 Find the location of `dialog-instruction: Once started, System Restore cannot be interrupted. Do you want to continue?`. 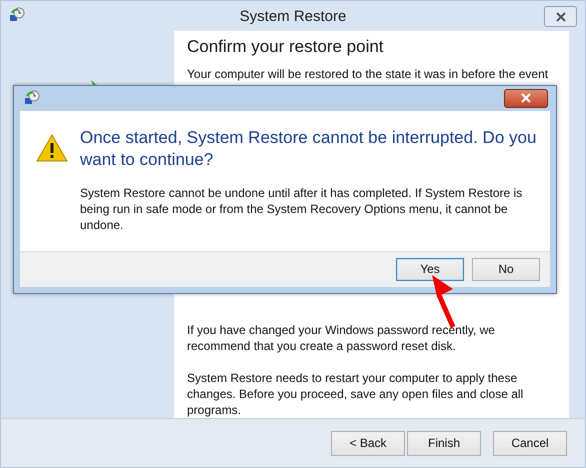

dialog-instruction: Once started, System Restore cannot be interrupted. Do you want to continue? is located at coordinates (309, 148).